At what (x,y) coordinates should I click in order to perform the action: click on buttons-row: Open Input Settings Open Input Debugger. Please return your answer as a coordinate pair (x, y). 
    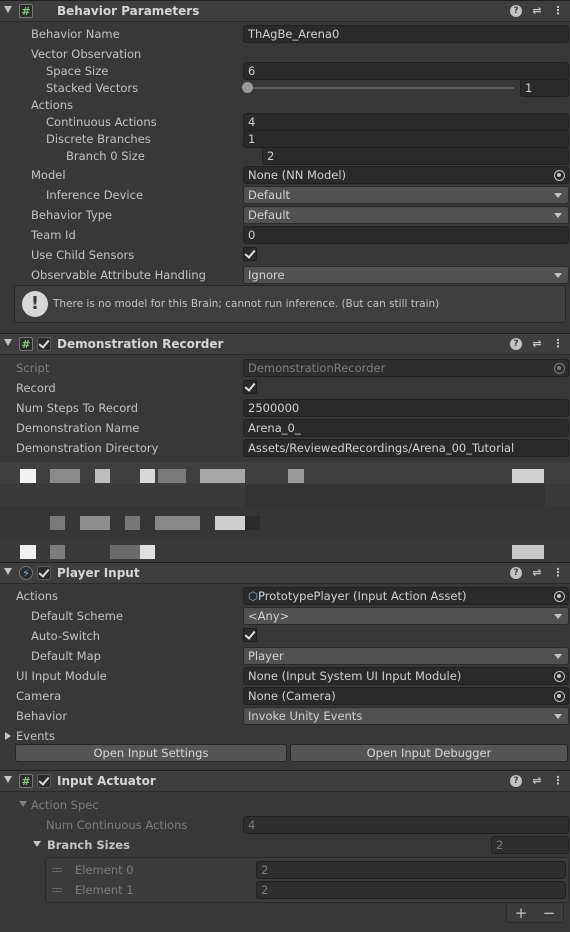
    Looking at the image, I should click on (285, 753).